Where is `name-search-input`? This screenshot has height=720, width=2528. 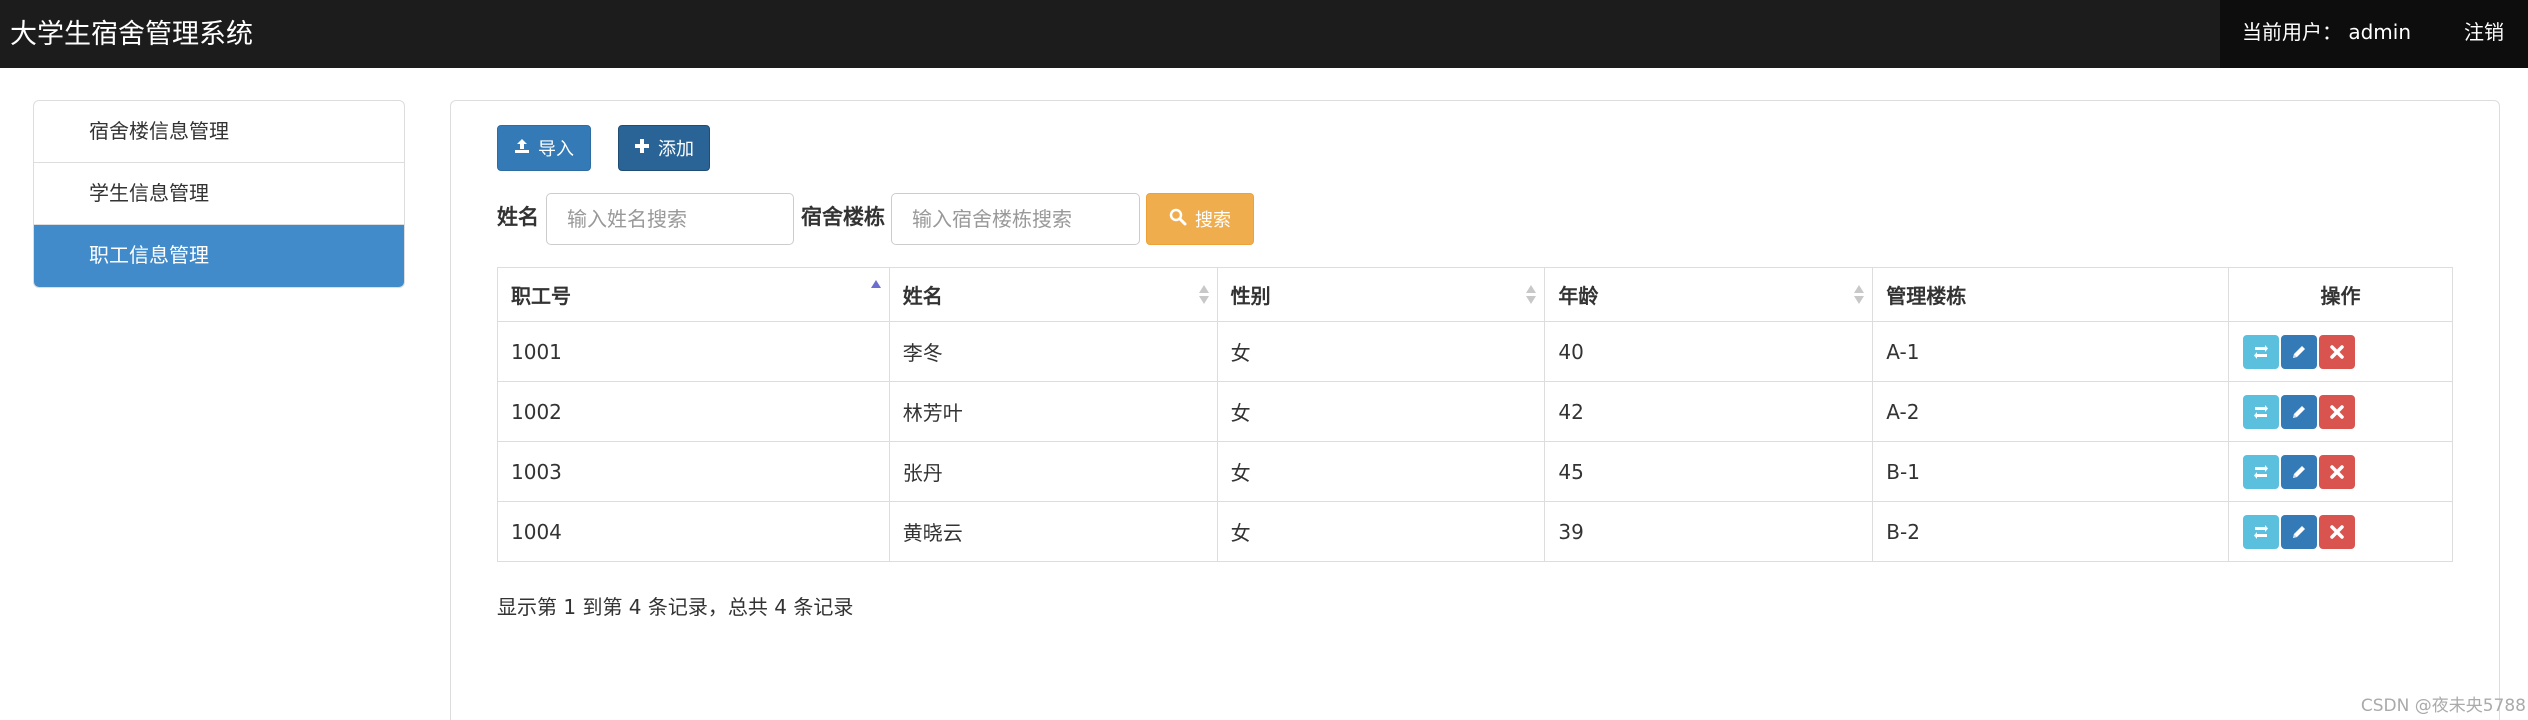 name-search-input is located at coordinates (670, 219).